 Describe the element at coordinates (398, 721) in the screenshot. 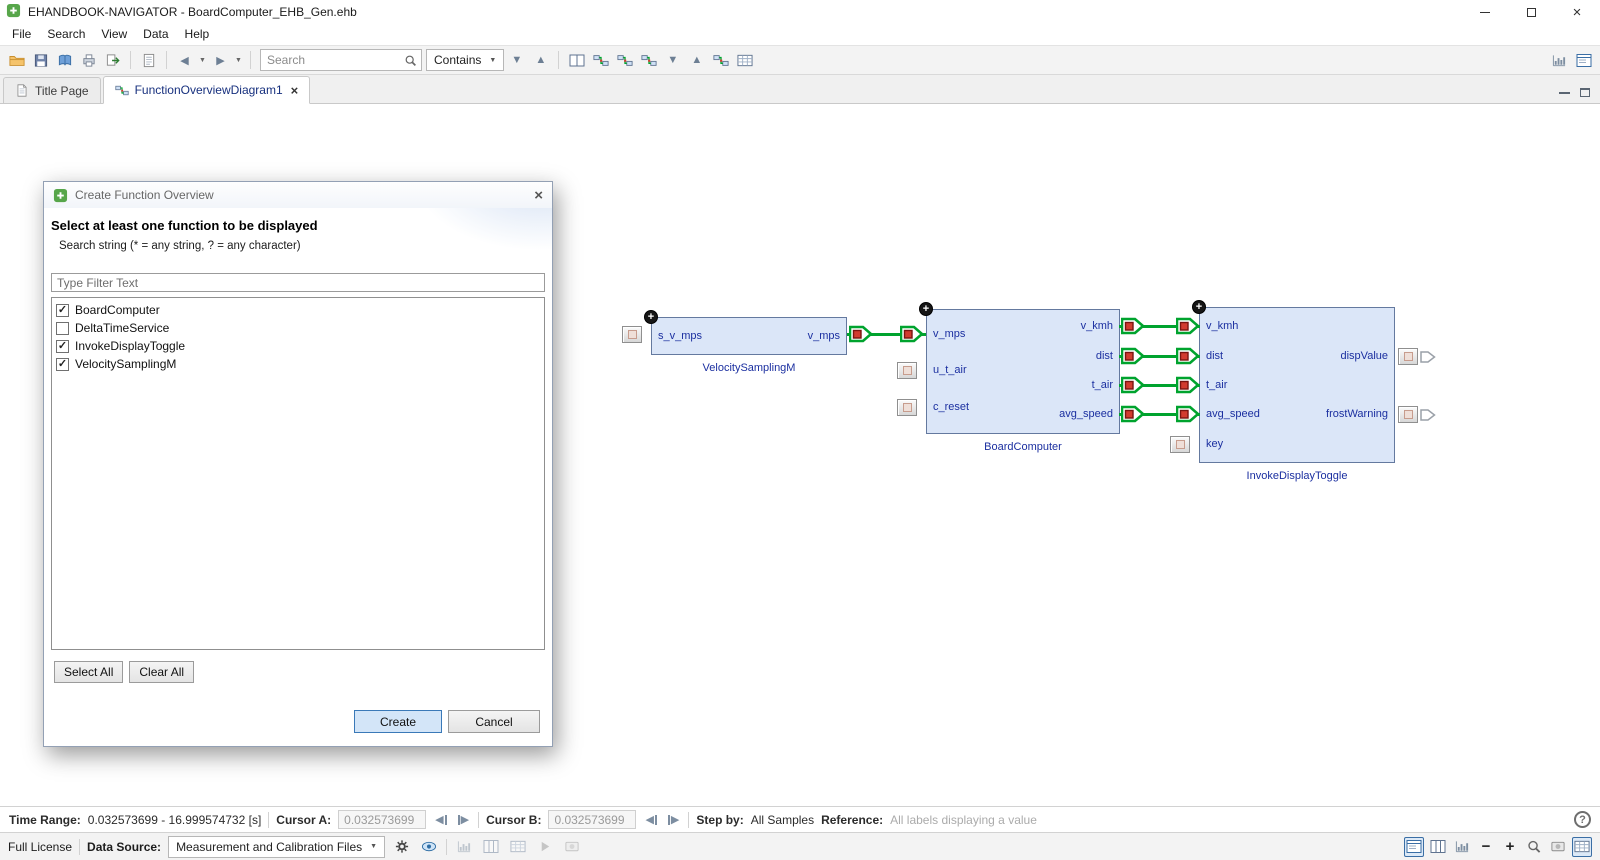

I see `create-button: Create` at that location.